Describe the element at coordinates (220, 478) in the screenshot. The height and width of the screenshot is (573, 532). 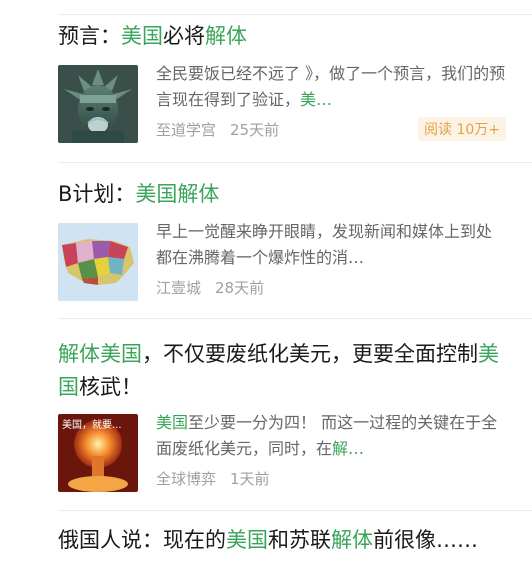
I see `article-meta: 全球博弈 1天前` at that location.